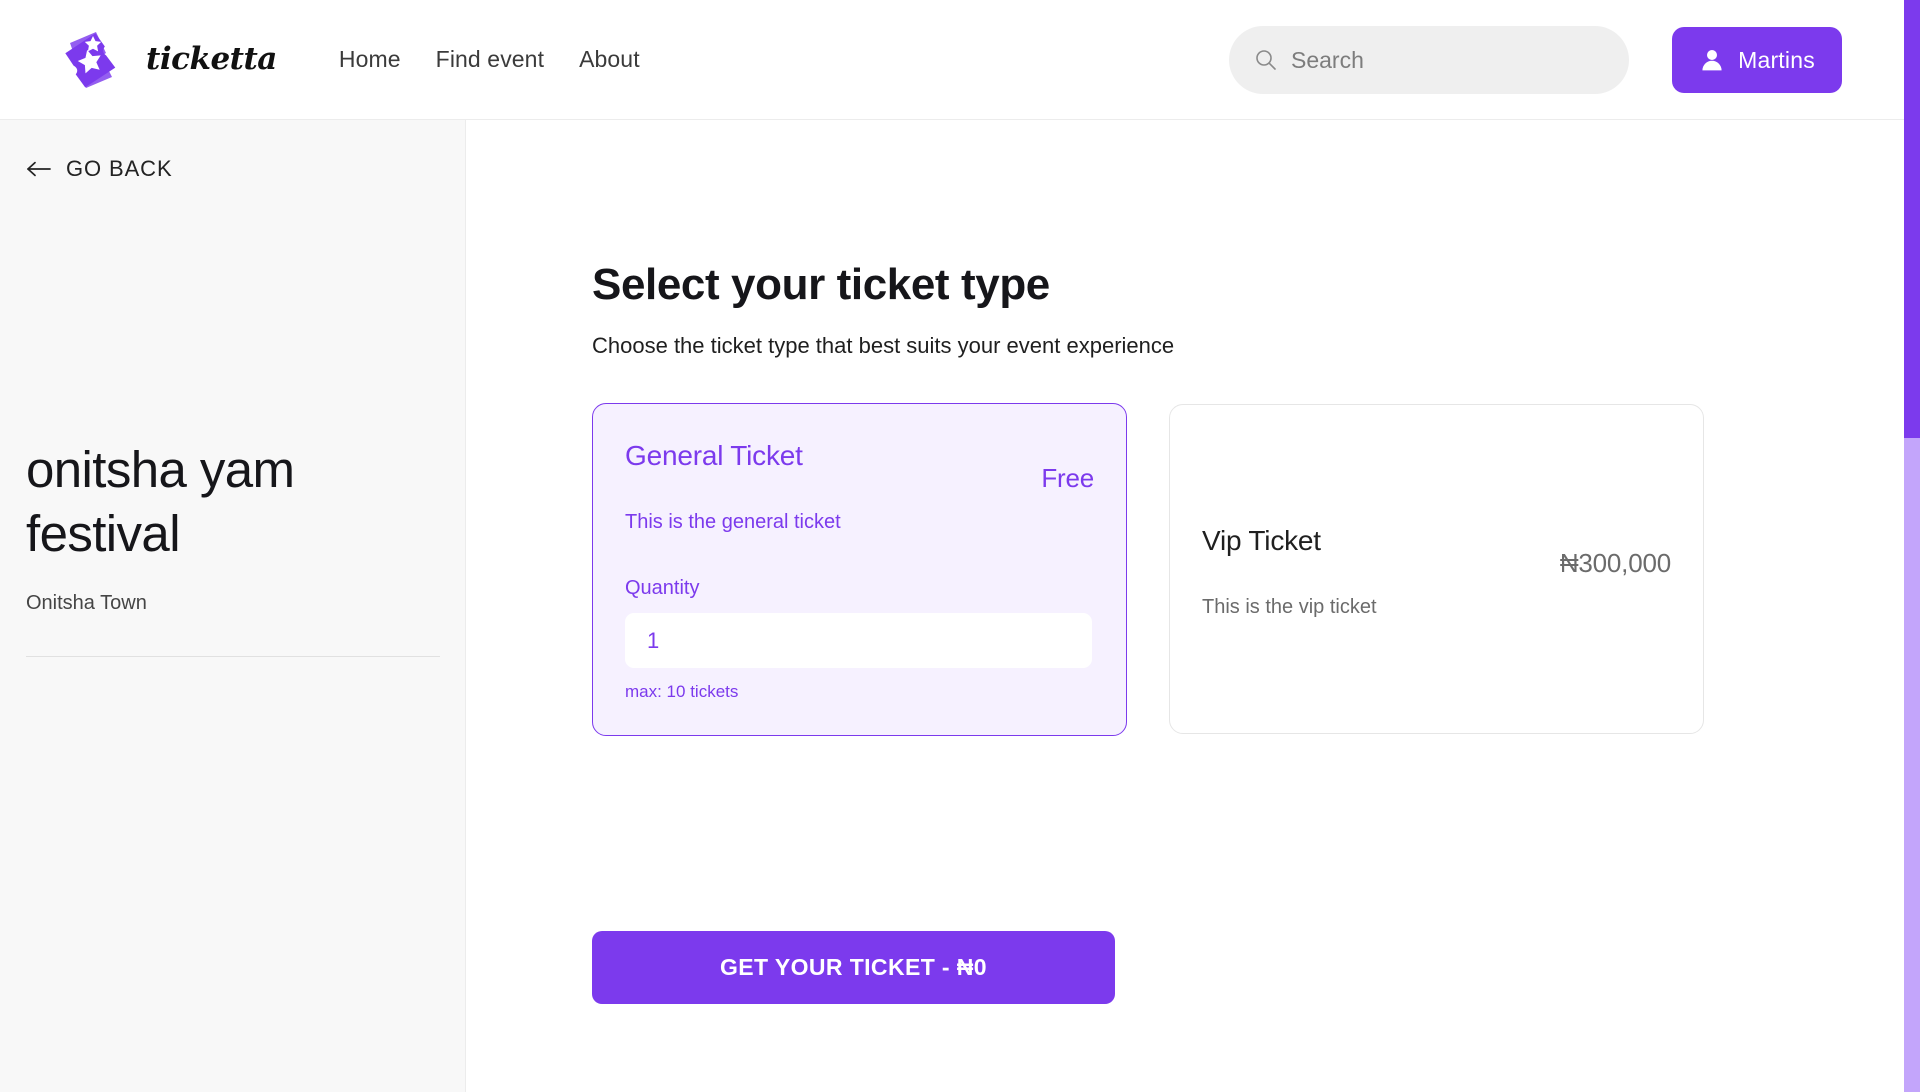 The width and height of the screenshot is (1920, 1092). Describe the element at coordinates (233, 656) in the screenshot. I see `sidebar-divider` at that location.